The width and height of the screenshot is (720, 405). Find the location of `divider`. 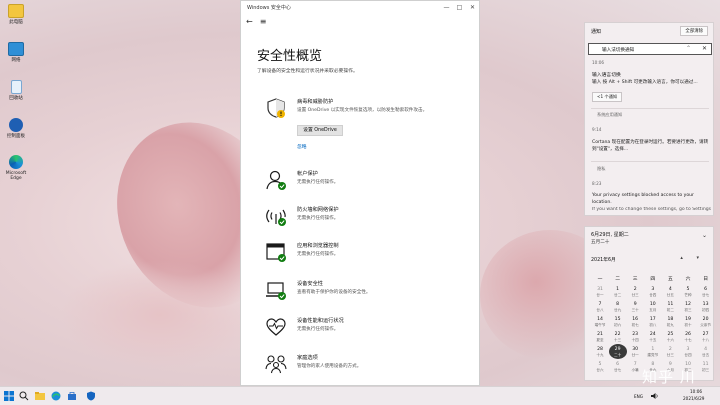

divider is located at coordinates (650, 108).